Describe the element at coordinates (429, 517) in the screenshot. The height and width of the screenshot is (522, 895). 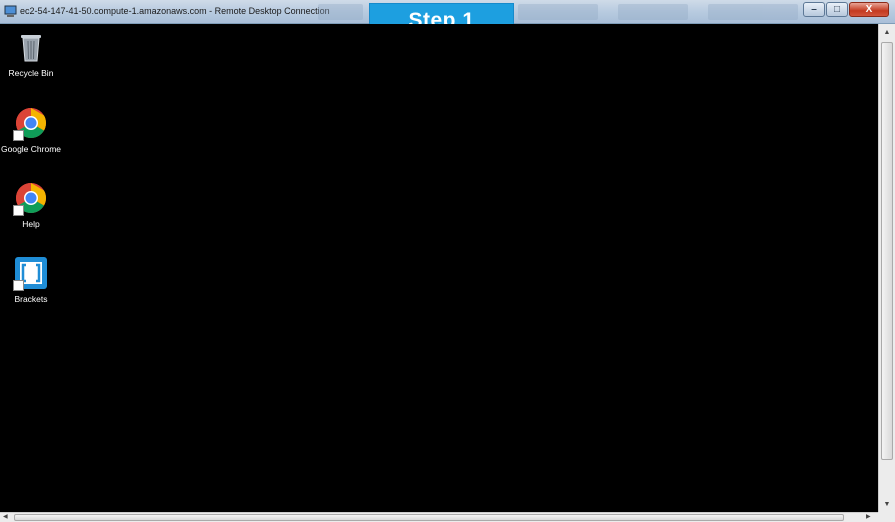
I see `horizontal-scroll-thumb` at that location.